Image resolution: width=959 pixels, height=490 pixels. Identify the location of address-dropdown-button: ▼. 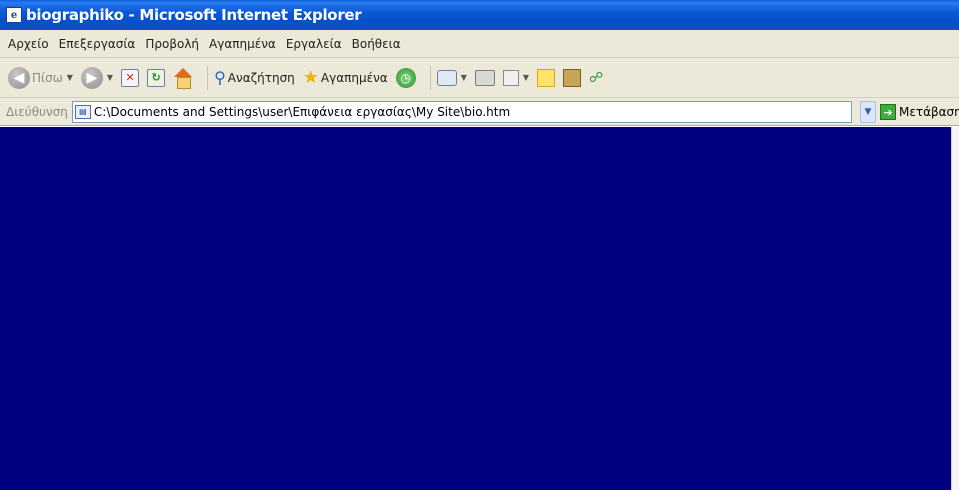
(868, 112).